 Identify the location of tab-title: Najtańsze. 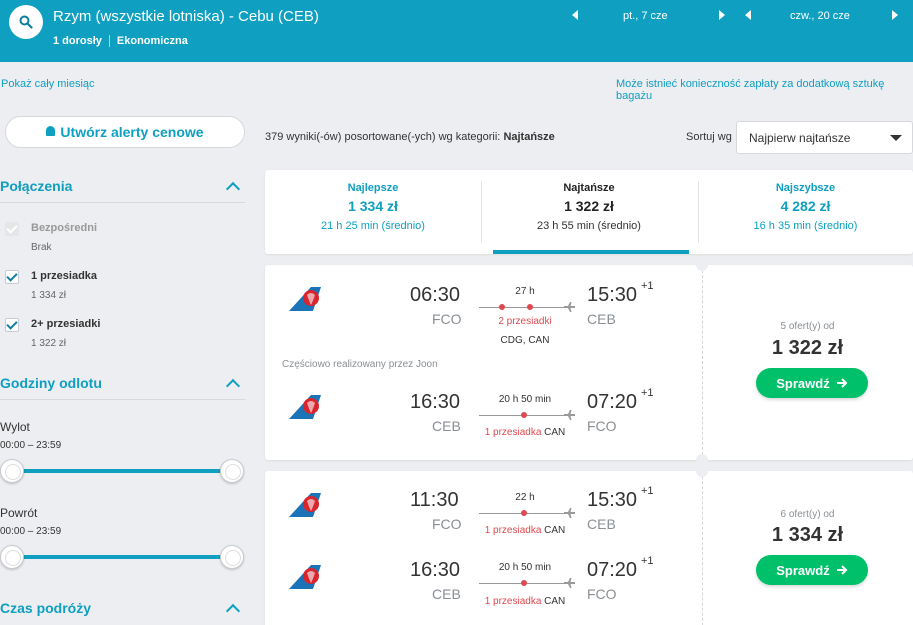
(589, 188).